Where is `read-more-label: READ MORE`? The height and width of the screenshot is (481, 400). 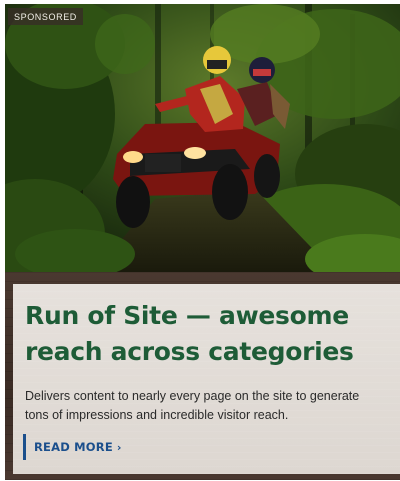
read-more-label: READ MORE is located at coordinates (73, 447).